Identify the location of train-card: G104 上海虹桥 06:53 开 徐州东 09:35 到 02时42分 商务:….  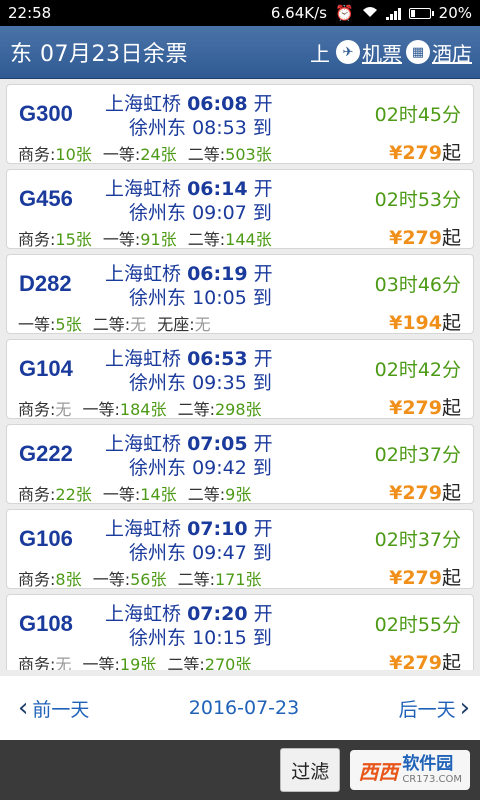
(240, 379).